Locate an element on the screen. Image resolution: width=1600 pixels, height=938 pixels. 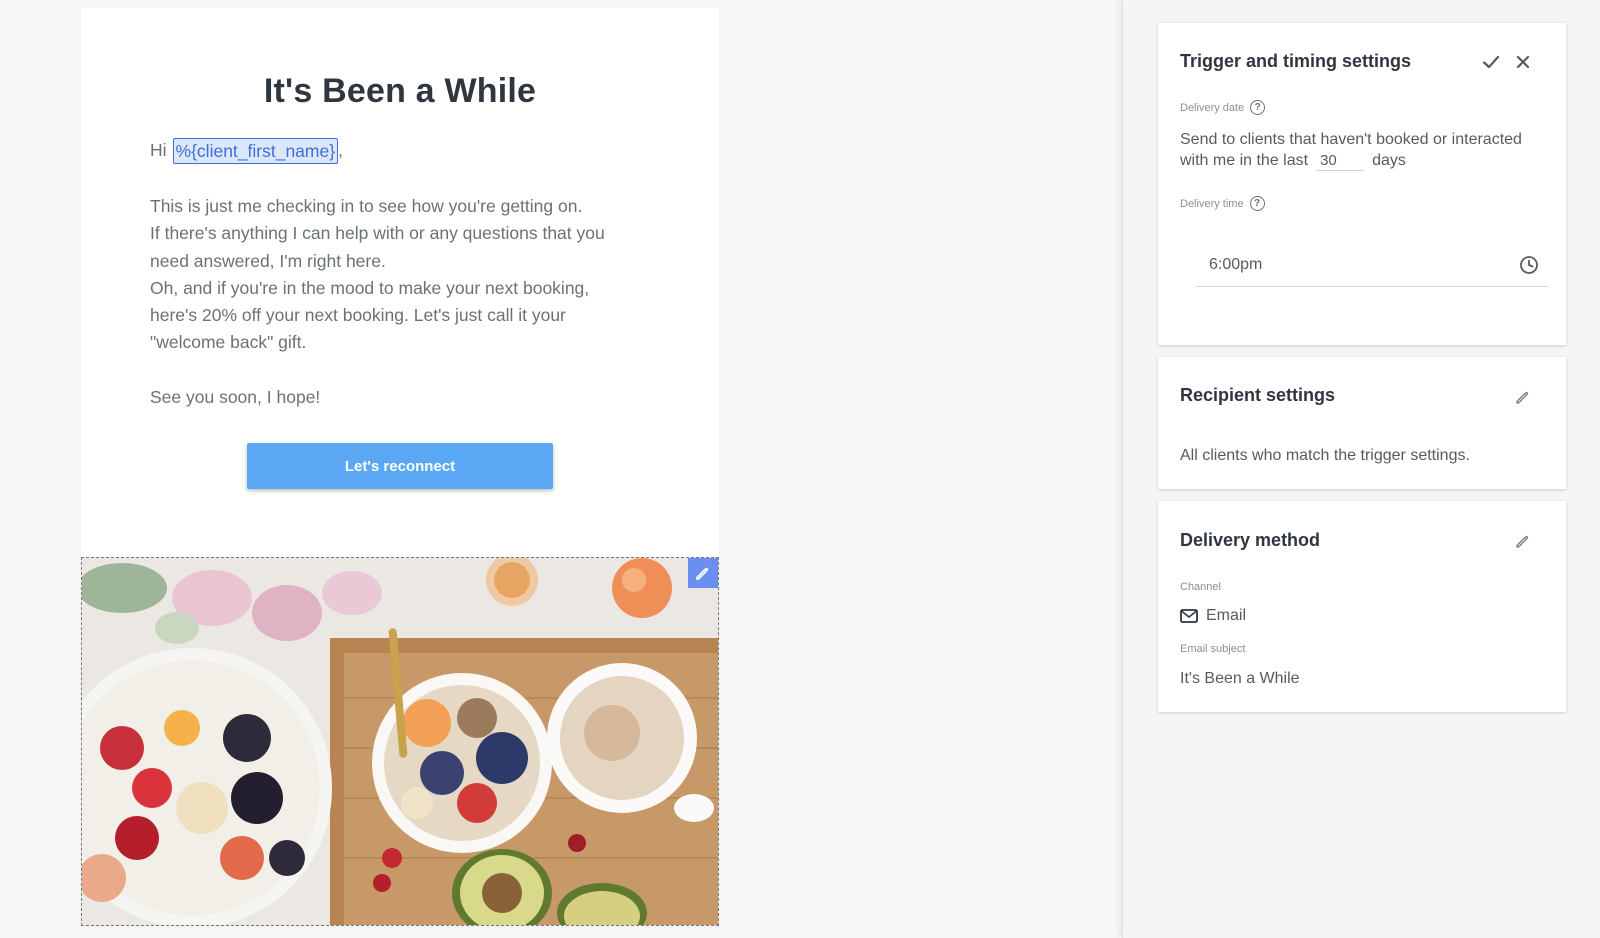
paragraph-line: need answered, I'm right here. is located at coordinates (268, 260).